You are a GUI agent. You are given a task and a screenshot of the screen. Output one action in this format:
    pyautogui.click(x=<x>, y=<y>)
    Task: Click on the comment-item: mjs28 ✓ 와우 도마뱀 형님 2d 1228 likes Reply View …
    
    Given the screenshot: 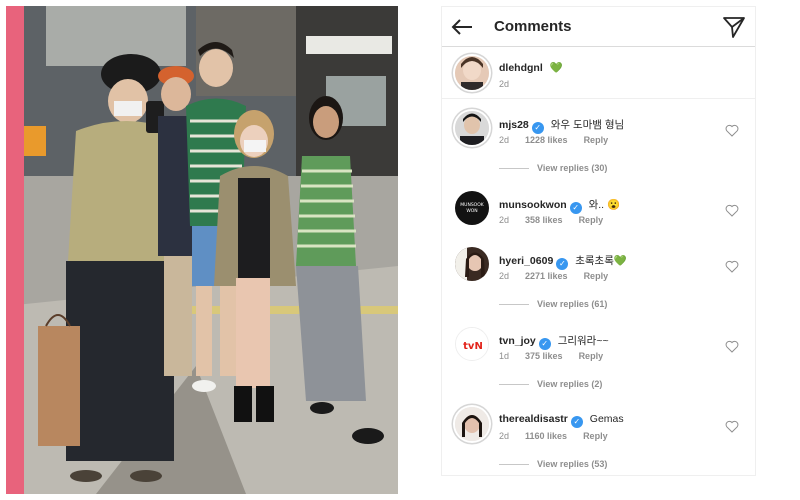 What is the action you would take?
    pyautogui.click(x=598, y=141)
    